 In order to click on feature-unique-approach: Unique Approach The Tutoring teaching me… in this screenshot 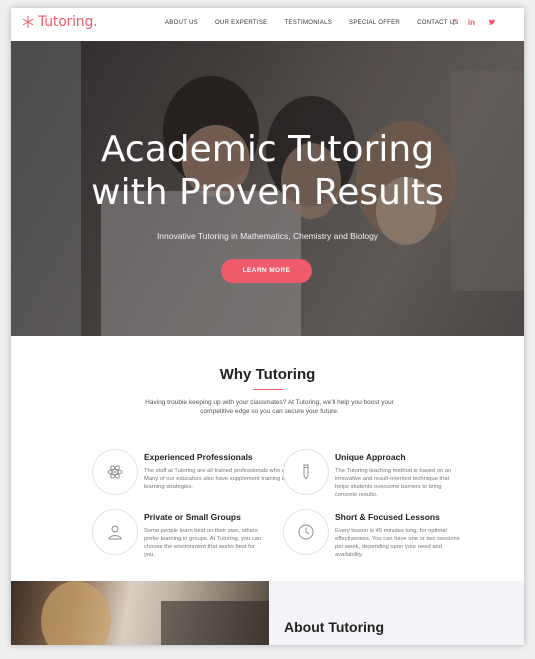, I will do `click(373, 474)`.